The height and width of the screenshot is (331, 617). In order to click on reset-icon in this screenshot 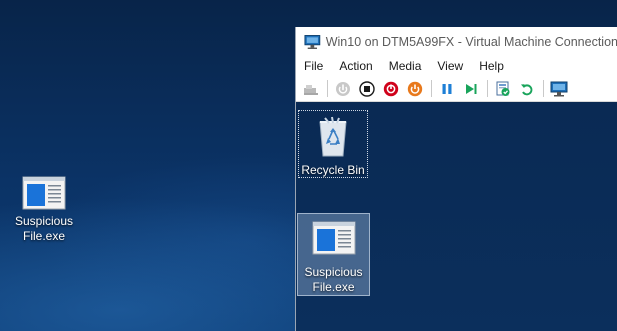, I will do `click(471, 88)`.